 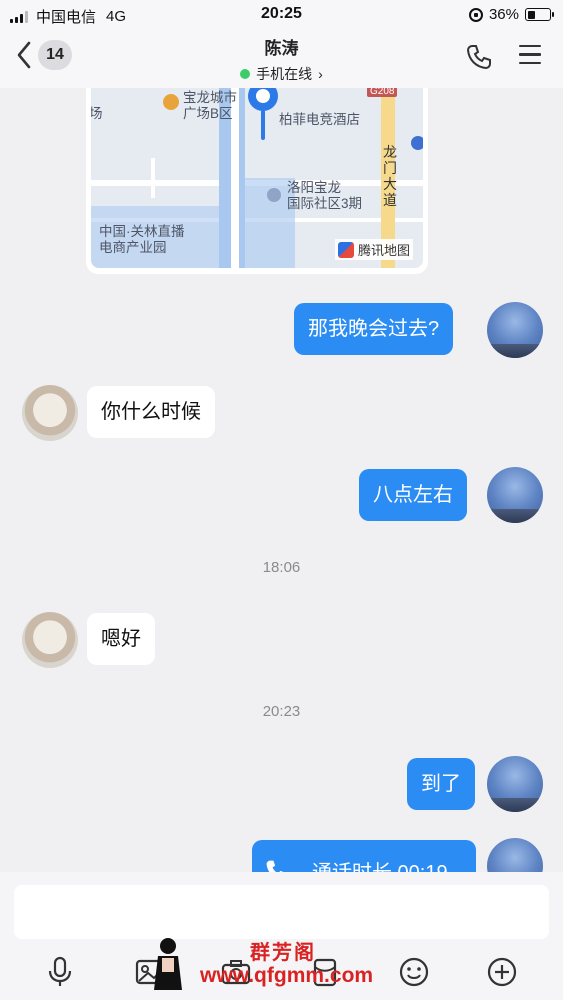 What do you see at coordinates (374, 329) in the screenshot?
I see `message-bubble-sent: 那我晚会过去?` at bounding box center [374, 329].